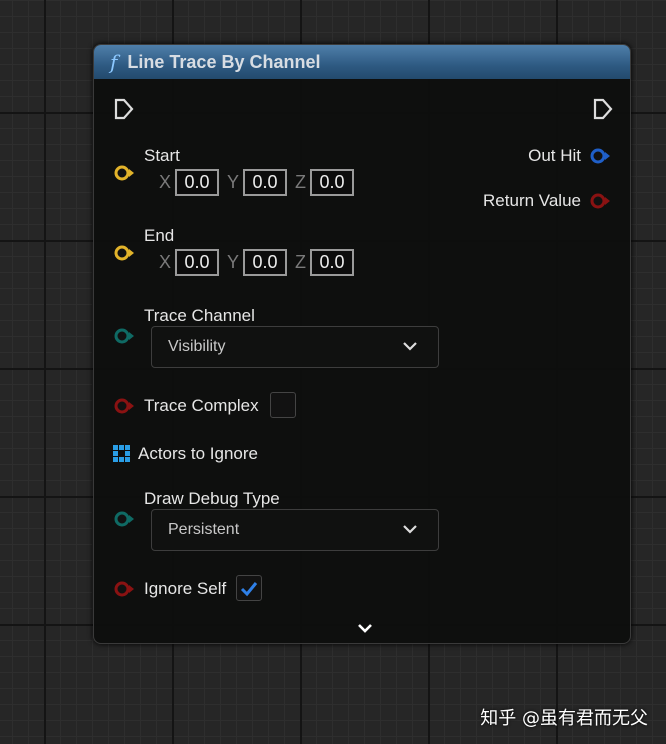 This screenshot has height=744, width=666. I want to click on exec-in-pin-icon, so click(124, 109).